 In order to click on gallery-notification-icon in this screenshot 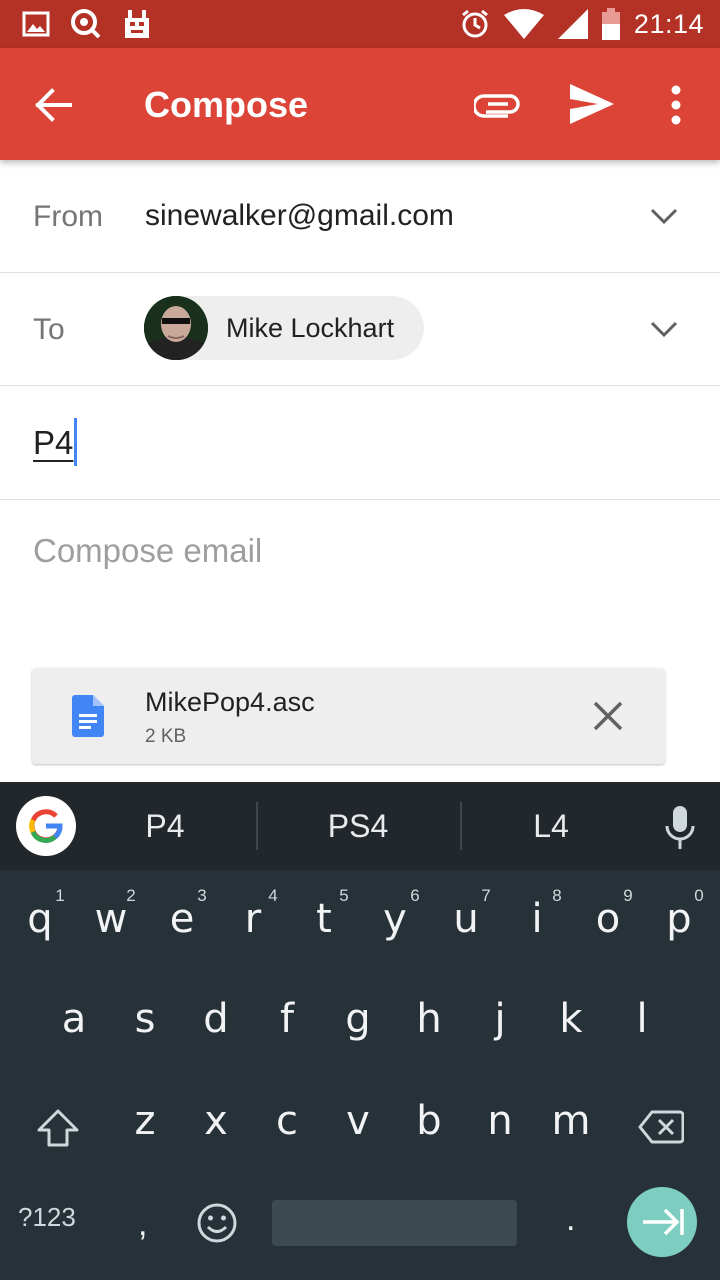, I will do `click(36, 24)`.